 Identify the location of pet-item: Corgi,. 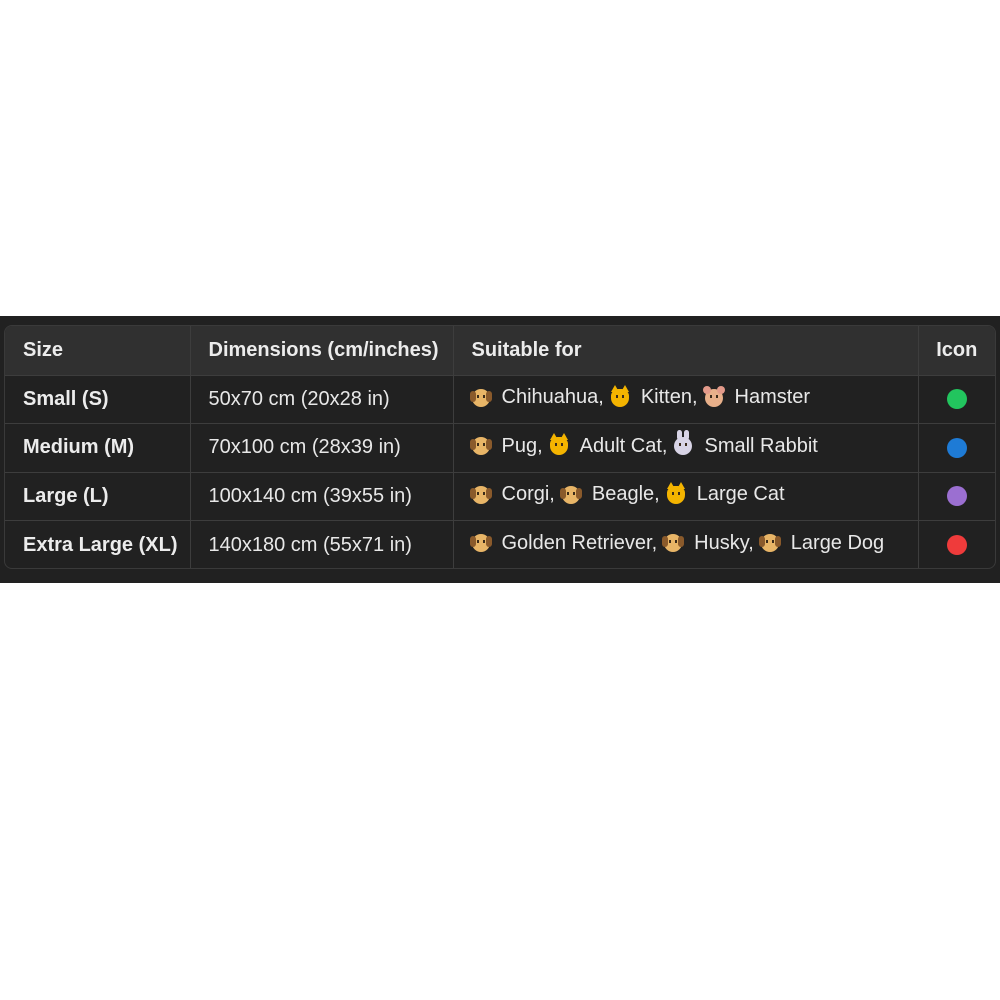
(512, 494).